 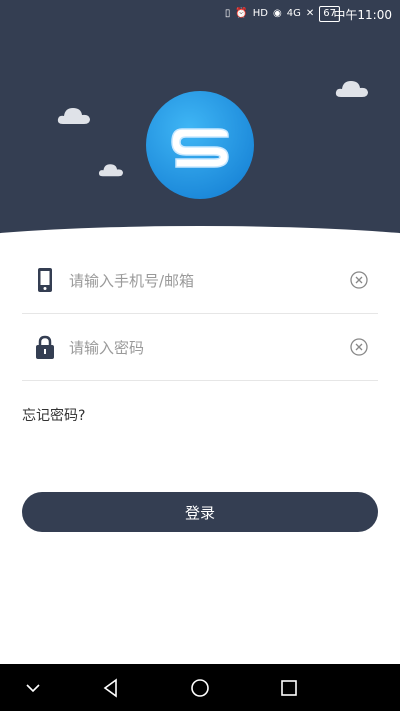 What do you see at coordinates (310, 13) in the screenshot?
I see `no-signal-icon: ✕` at bounding box center [310, 13].